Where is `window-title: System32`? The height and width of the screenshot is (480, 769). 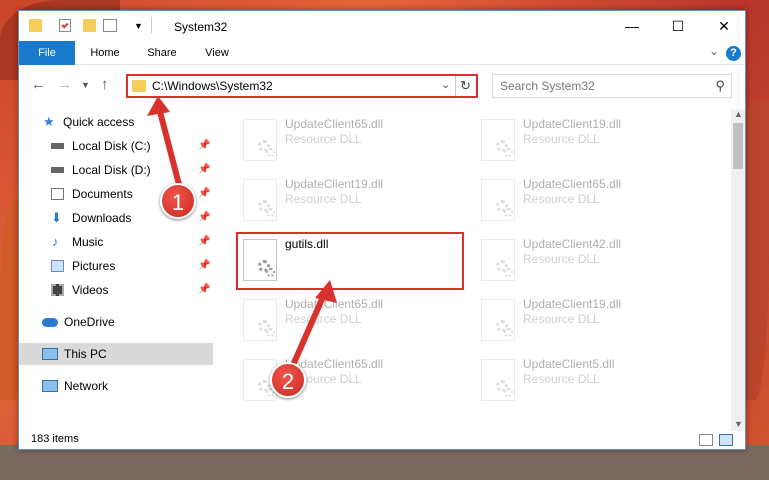
window-title: System32 is located at coordinates (201, 27).